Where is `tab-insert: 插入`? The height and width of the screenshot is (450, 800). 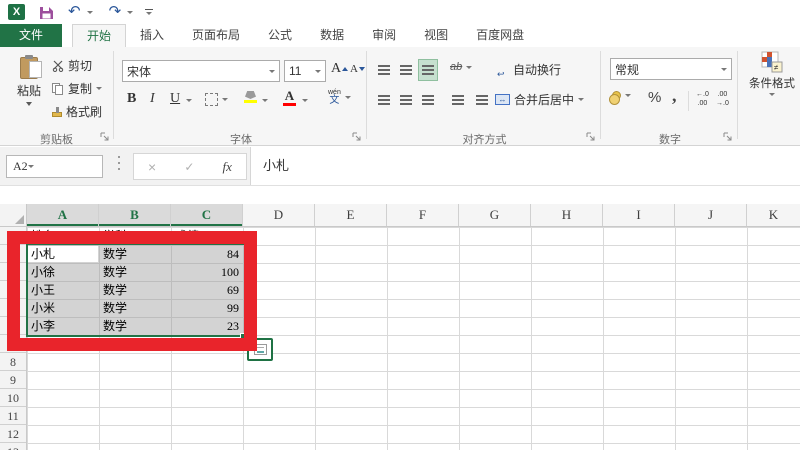
tab-insert: 插入 is located at coordinates (152, 35).